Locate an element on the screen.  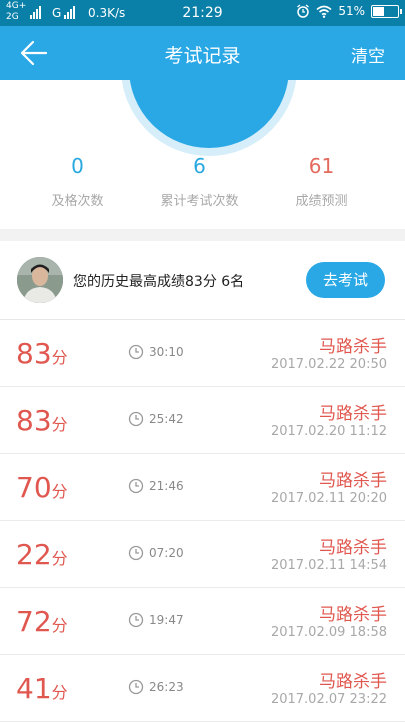
record-score: 41分 is located at coordinates (42, 688).